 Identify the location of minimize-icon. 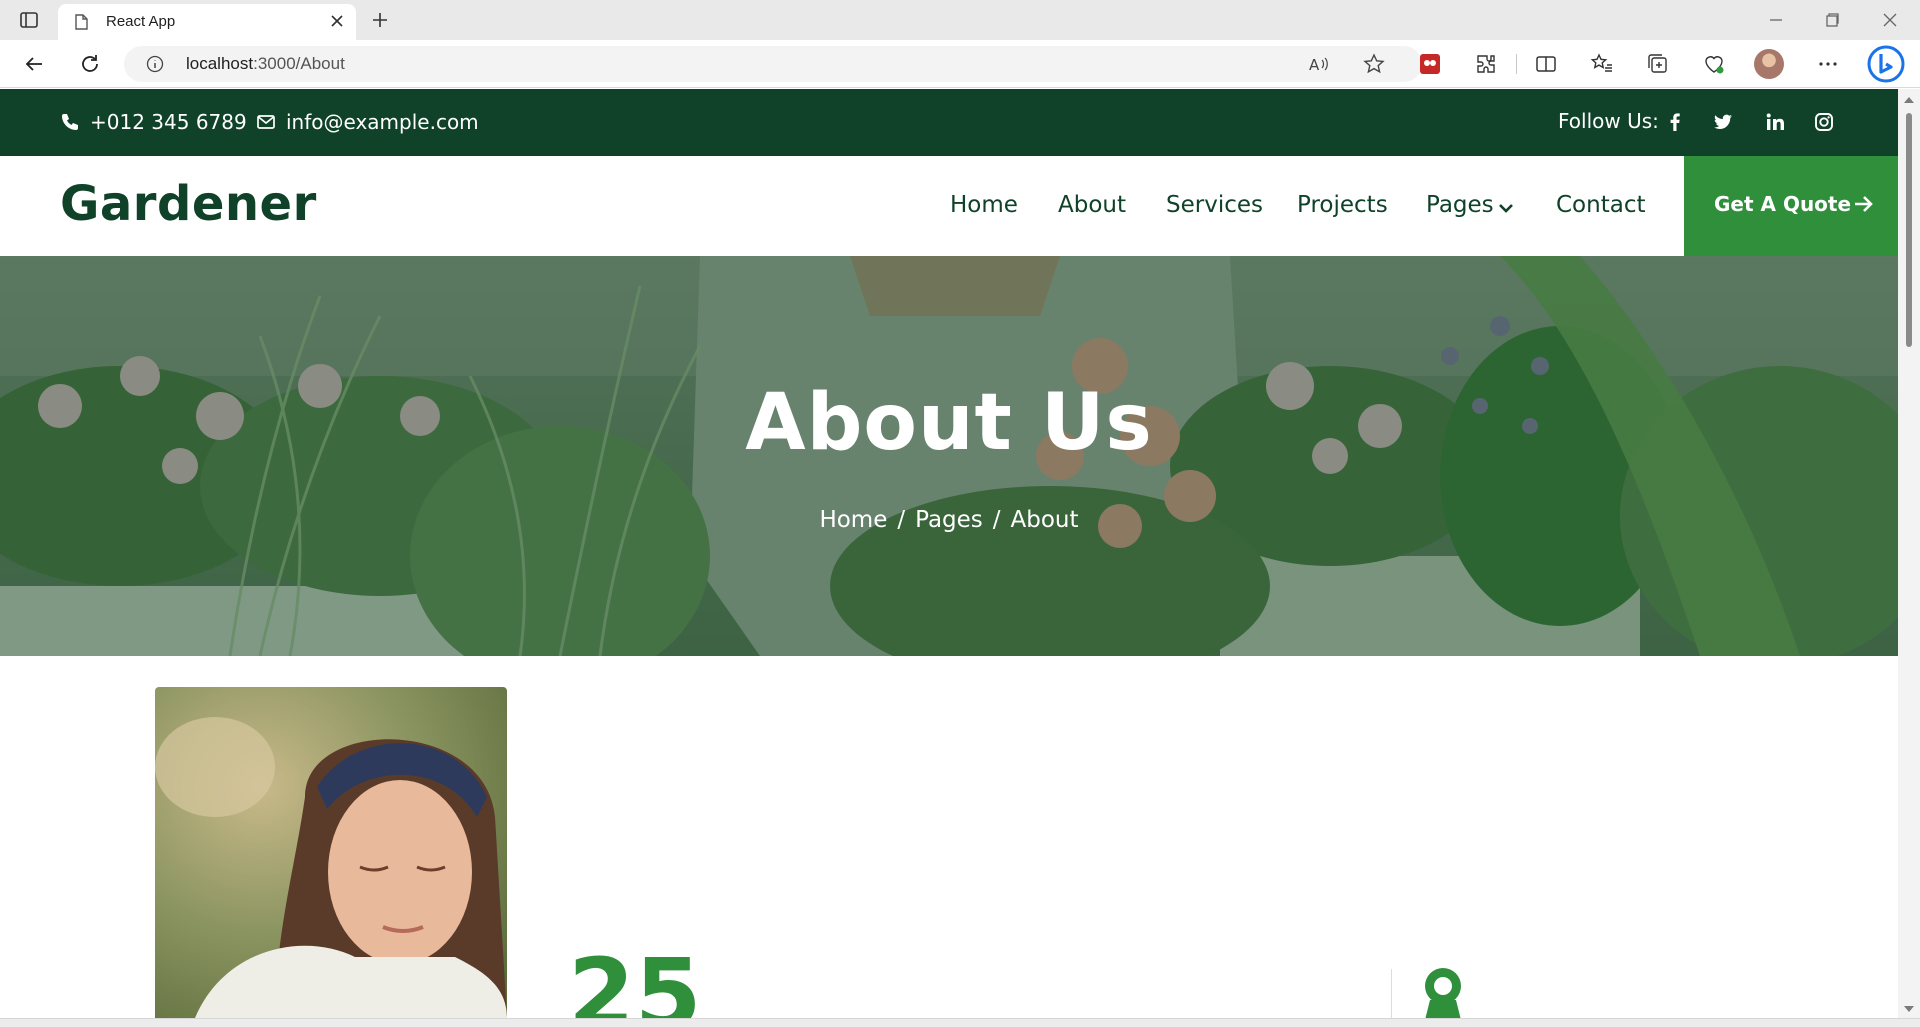
(1776, 20).